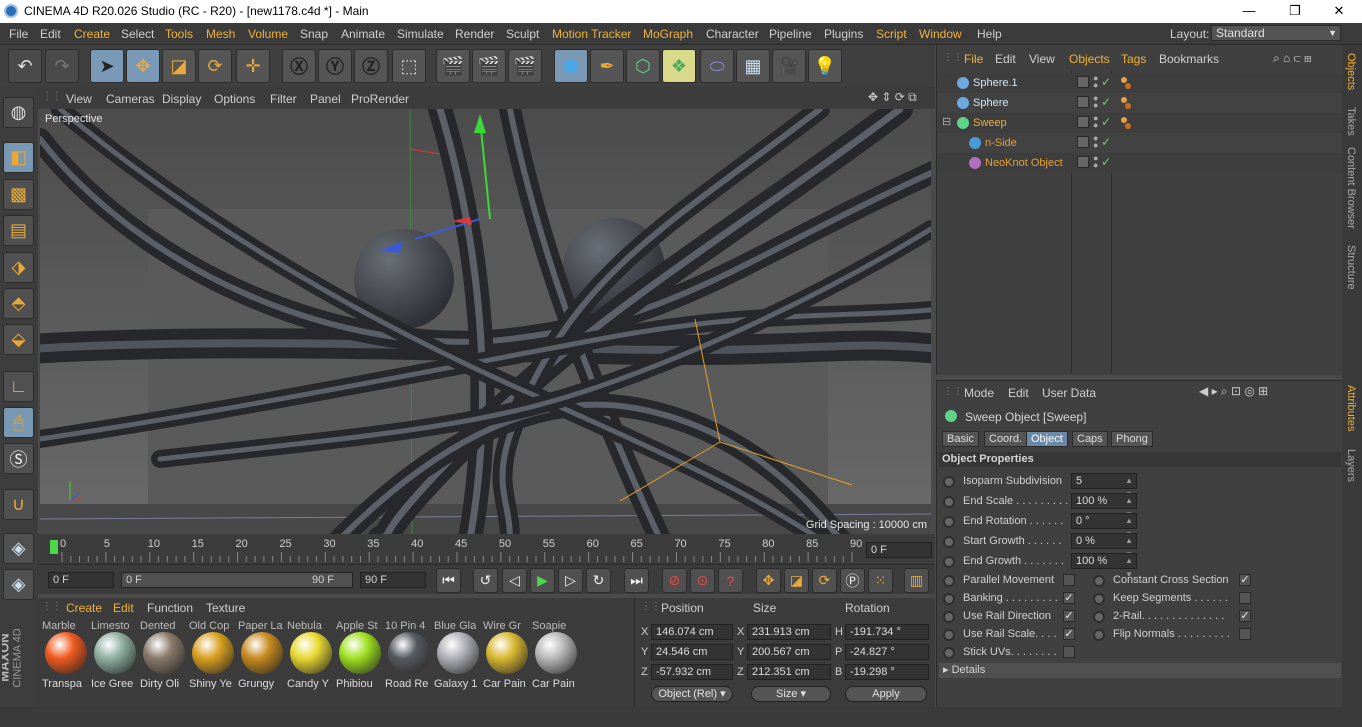 The image size is (1362, 727). Describe the element at coordinates (1104, 486) in the screenshot. I see `property-value-field: 5▲▼` at that location.